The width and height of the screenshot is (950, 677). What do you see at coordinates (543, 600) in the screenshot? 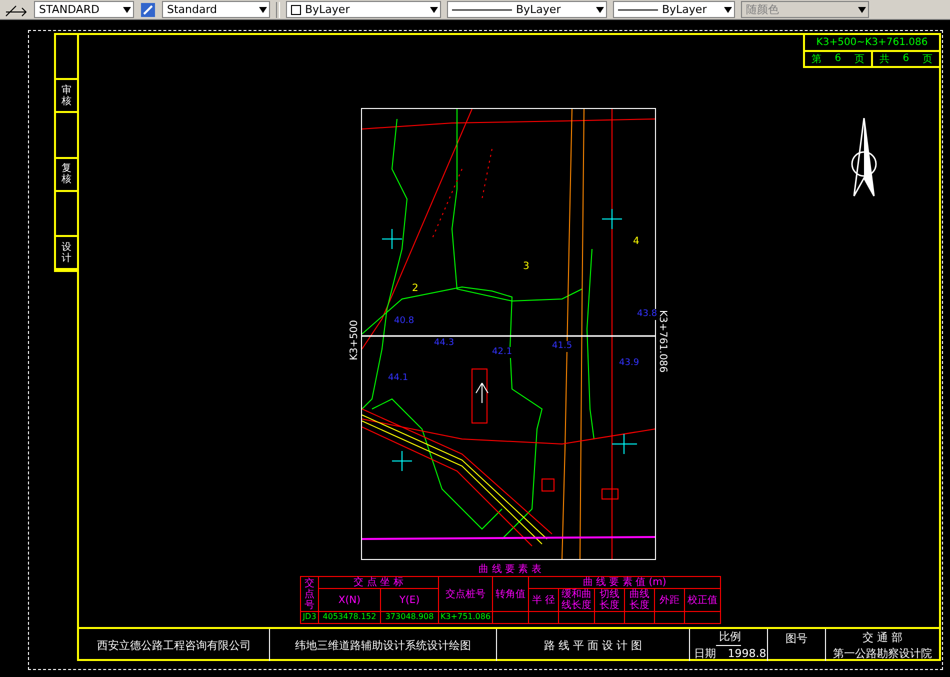
I see `table-header: 半 径` at bounding box center [543, 600].